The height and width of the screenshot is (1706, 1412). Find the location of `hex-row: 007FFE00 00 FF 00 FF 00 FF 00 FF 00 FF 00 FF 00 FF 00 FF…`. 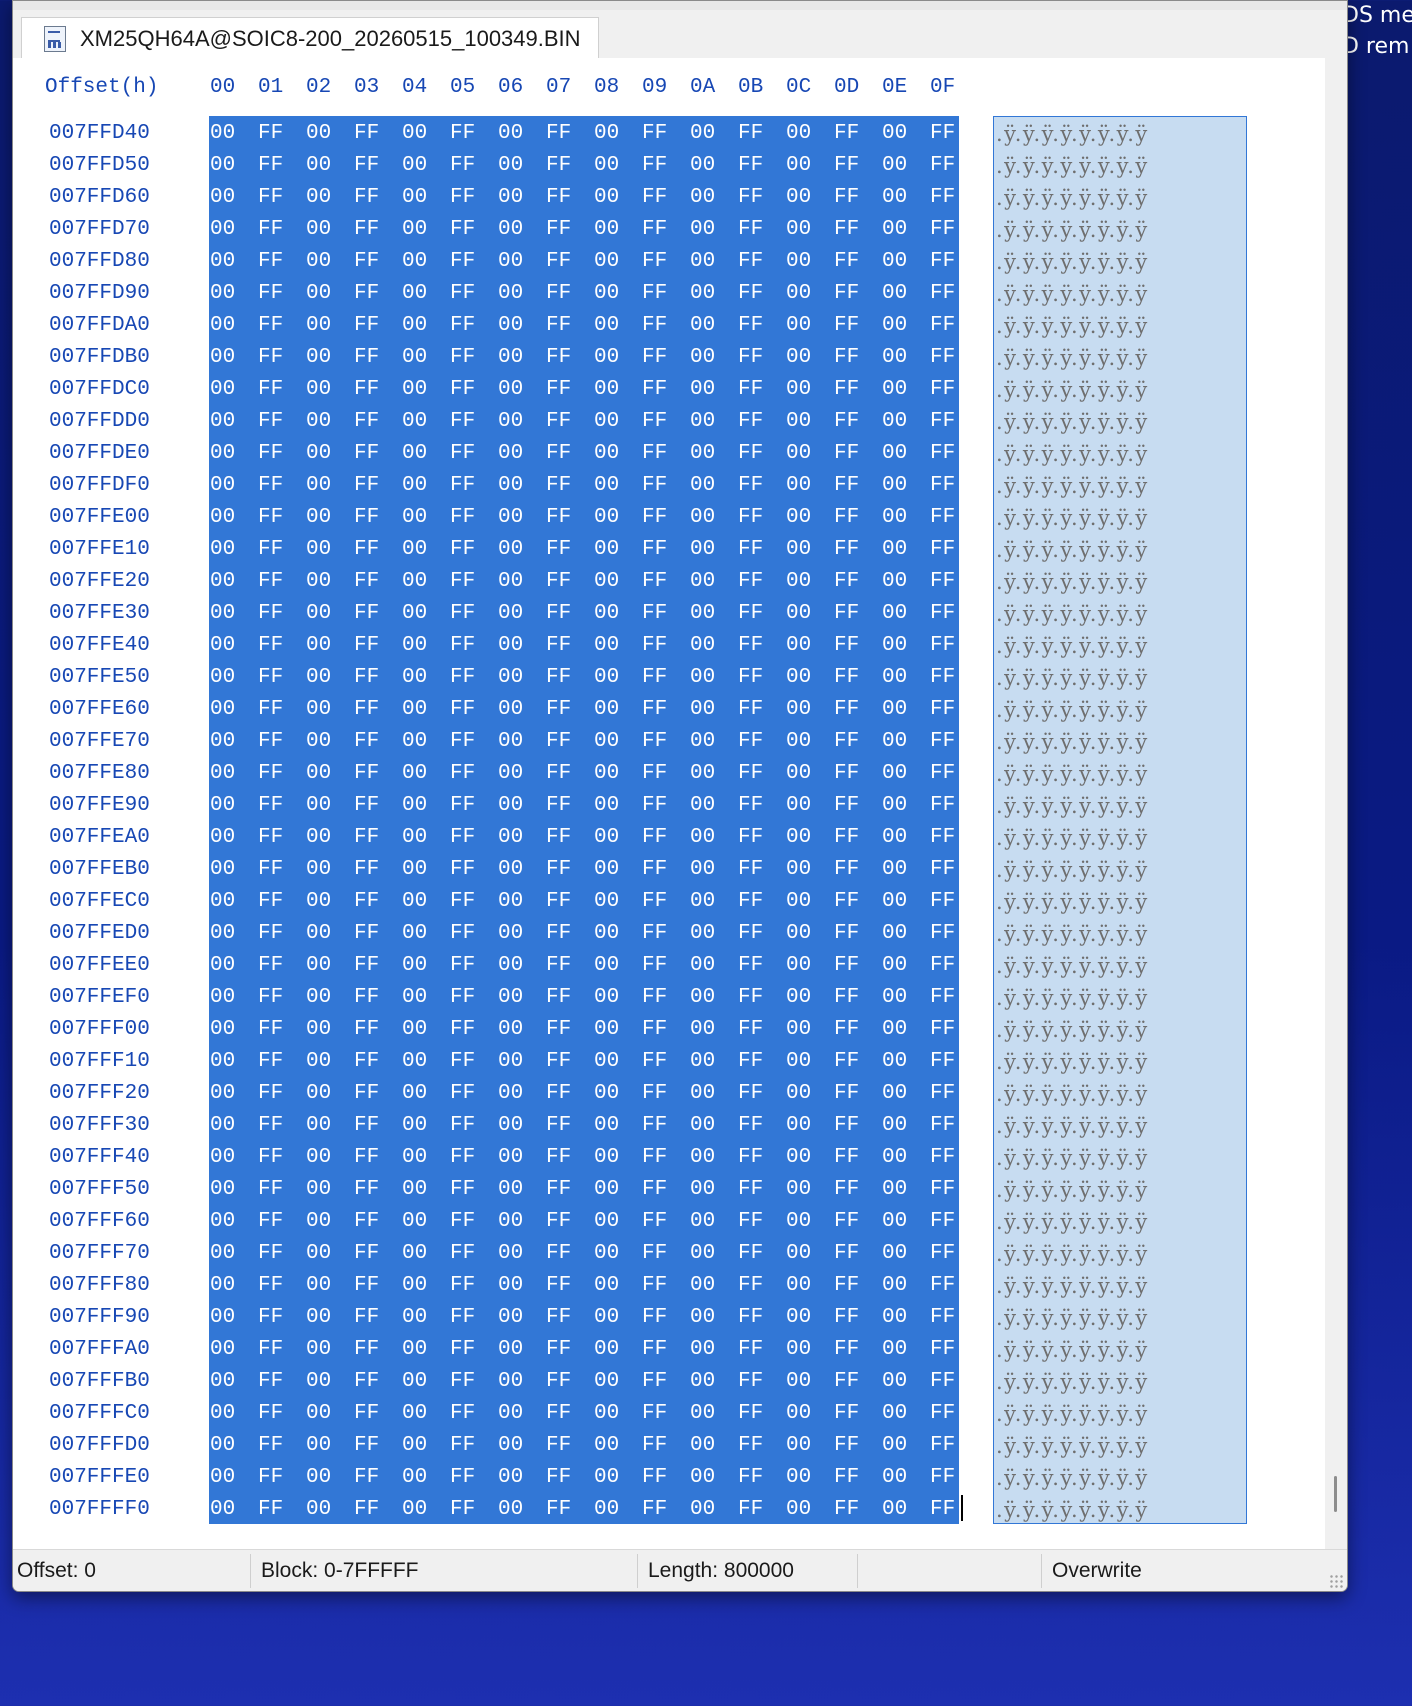

hex-row: 007FFE00 00 FF 00 FF 00 FF 00 FF 00 FF 00 FF 00 FF 00 FF… is located at coordinates (663, 518).